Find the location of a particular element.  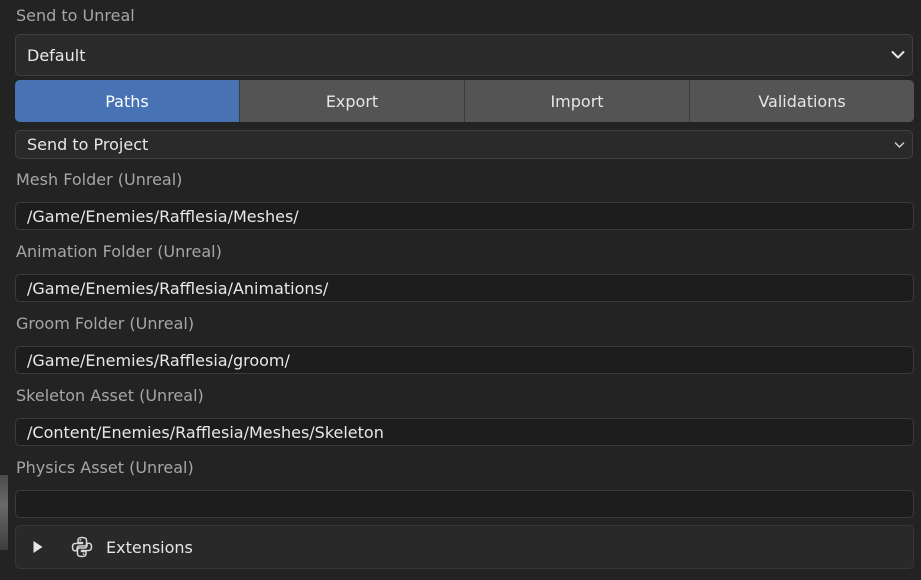

disclosure-triangle-icon is located at coordinates (38, 547).